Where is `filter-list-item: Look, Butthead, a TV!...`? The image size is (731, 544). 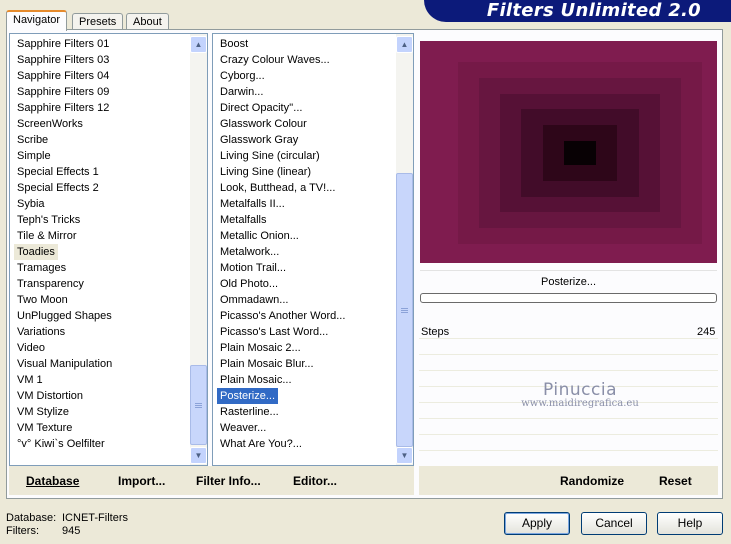 filter-list-item: Look, Butthead, a TV!... is located at coordinates (277, 188).